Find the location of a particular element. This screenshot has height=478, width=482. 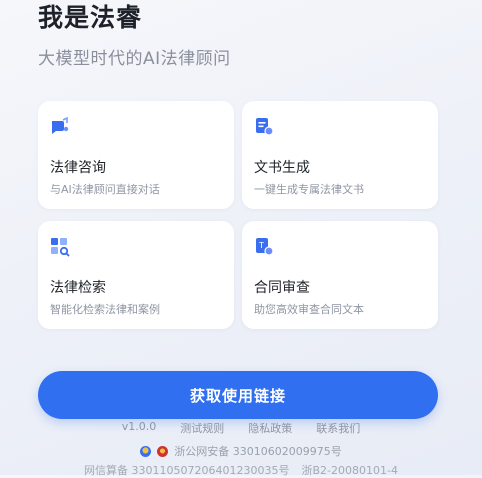

svg-text: T is located at coordinates (261, 245).